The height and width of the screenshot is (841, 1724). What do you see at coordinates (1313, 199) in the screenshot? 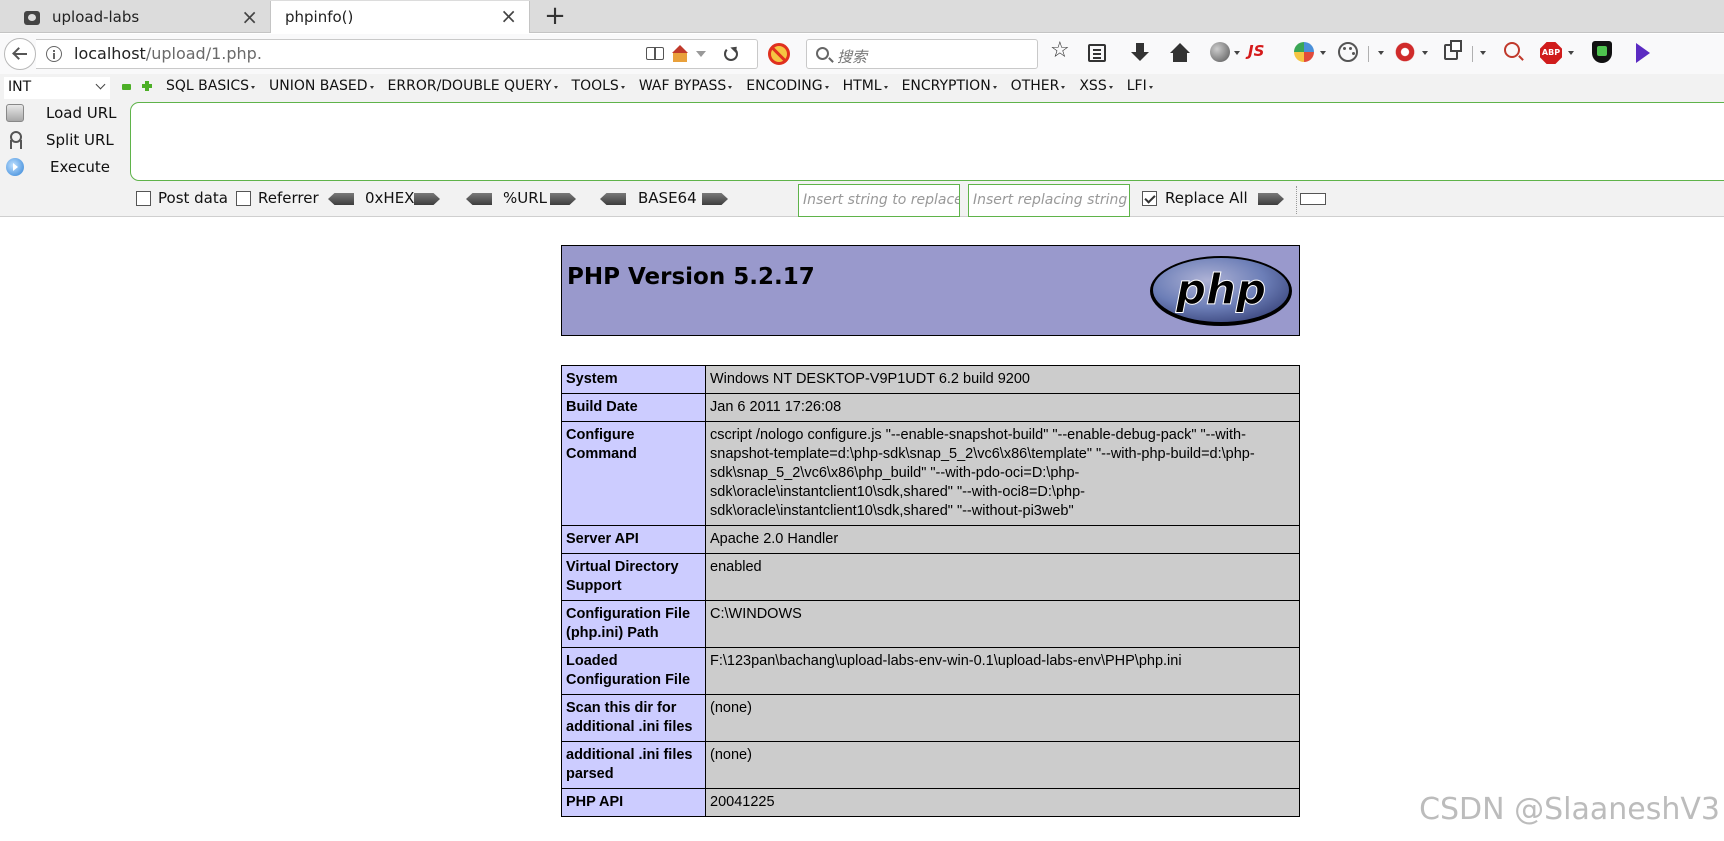
I see `replace-arrow-outline` at bounding box center [1313, 199].